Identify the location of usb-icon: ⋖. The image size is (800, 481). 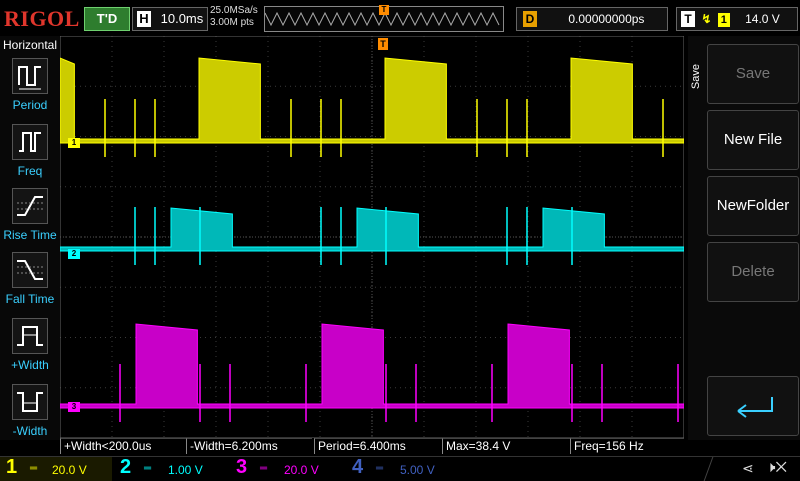
(748, 468).